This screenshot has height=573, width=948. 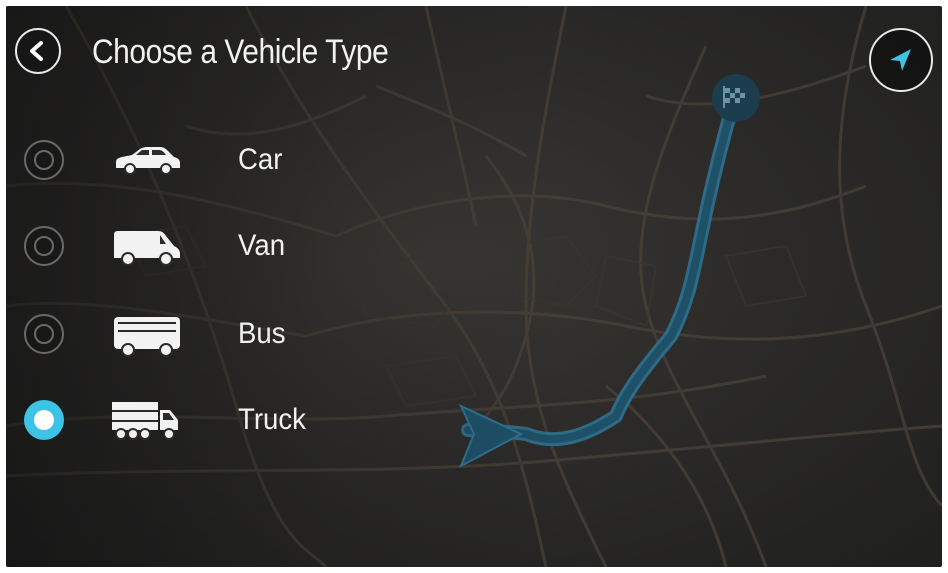 I want to click on car-icon, so click(x=148, y=161).